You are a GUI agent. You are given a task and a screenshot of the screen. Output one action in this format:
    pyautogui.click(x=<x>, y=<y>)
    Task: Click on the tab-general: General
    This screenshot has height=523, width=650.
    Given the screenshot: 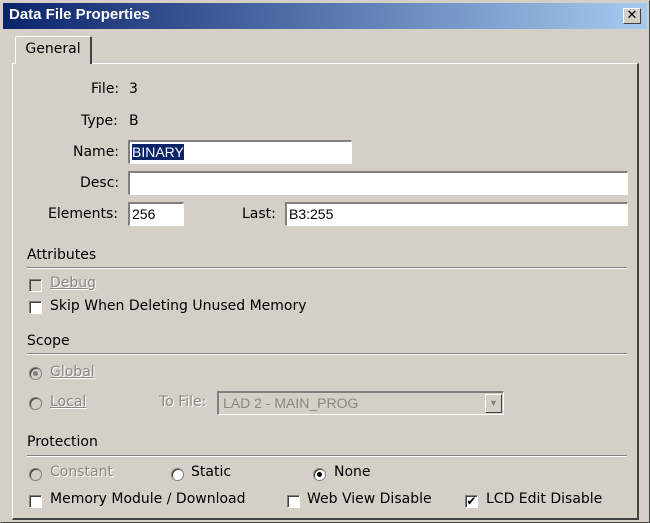 What is the action you would take?
    pyautogui.click(x=53, y=50)
    